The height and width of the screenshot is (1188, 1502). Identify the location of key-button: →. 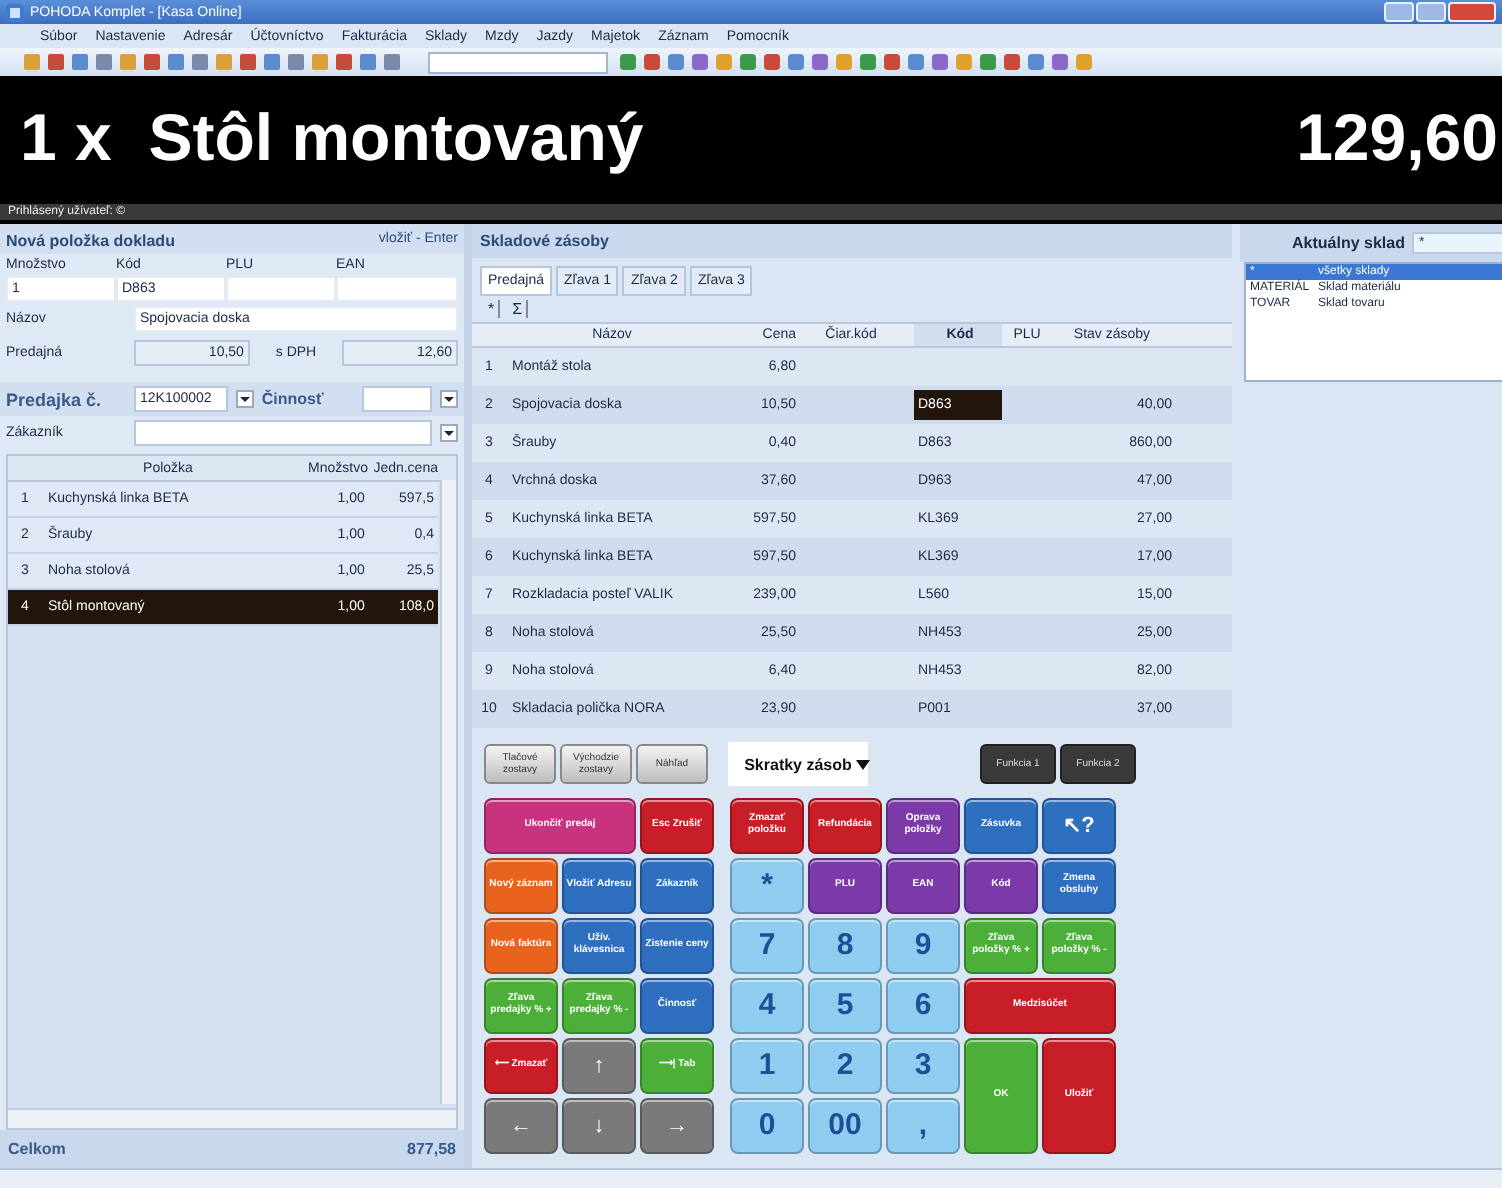
(677, 1126).